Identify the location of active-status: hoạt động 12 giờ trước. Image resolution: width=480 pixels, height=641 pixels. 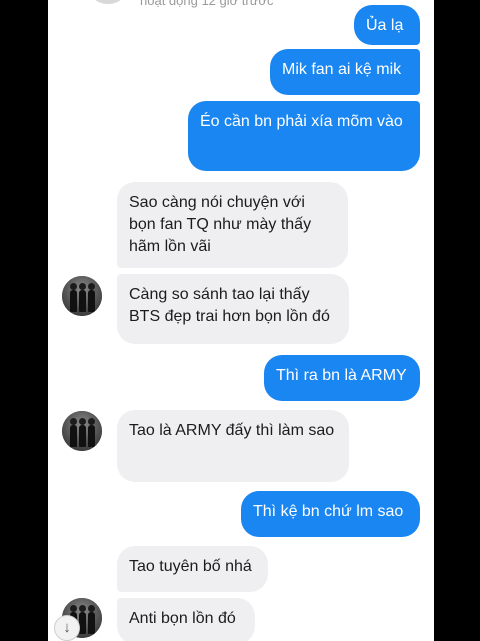
(207, 4).